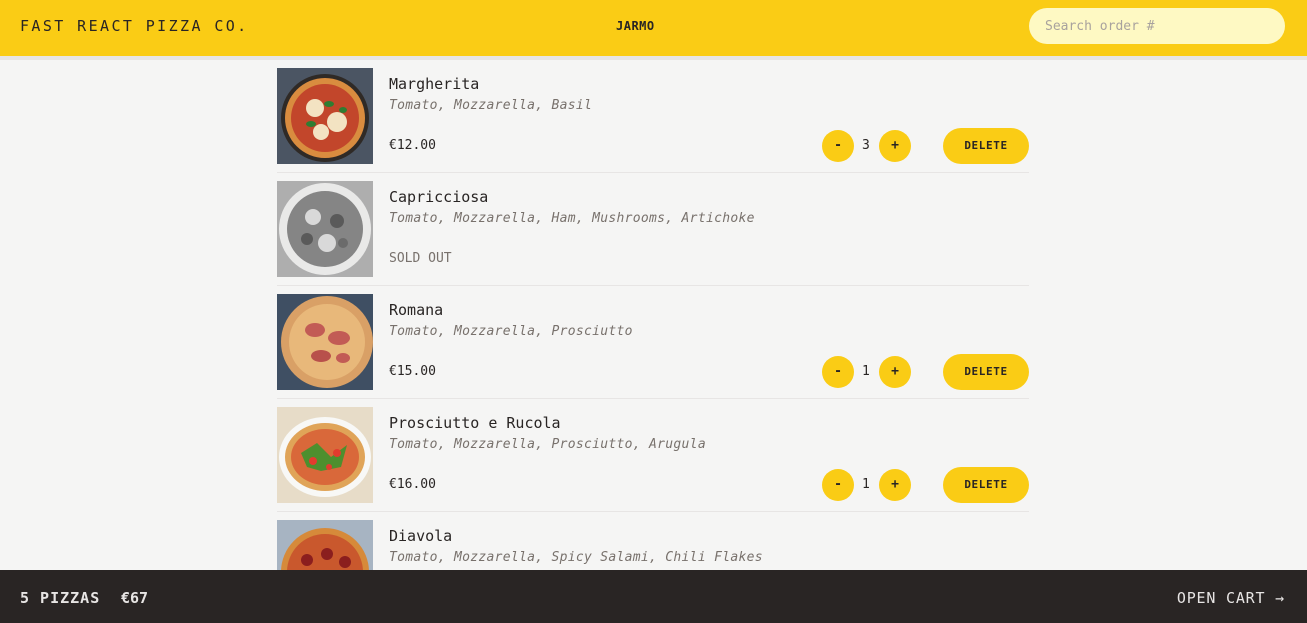  Describe the element at coordinates (635, 26) in the screenshot. I see `username: JARMO` at that location.